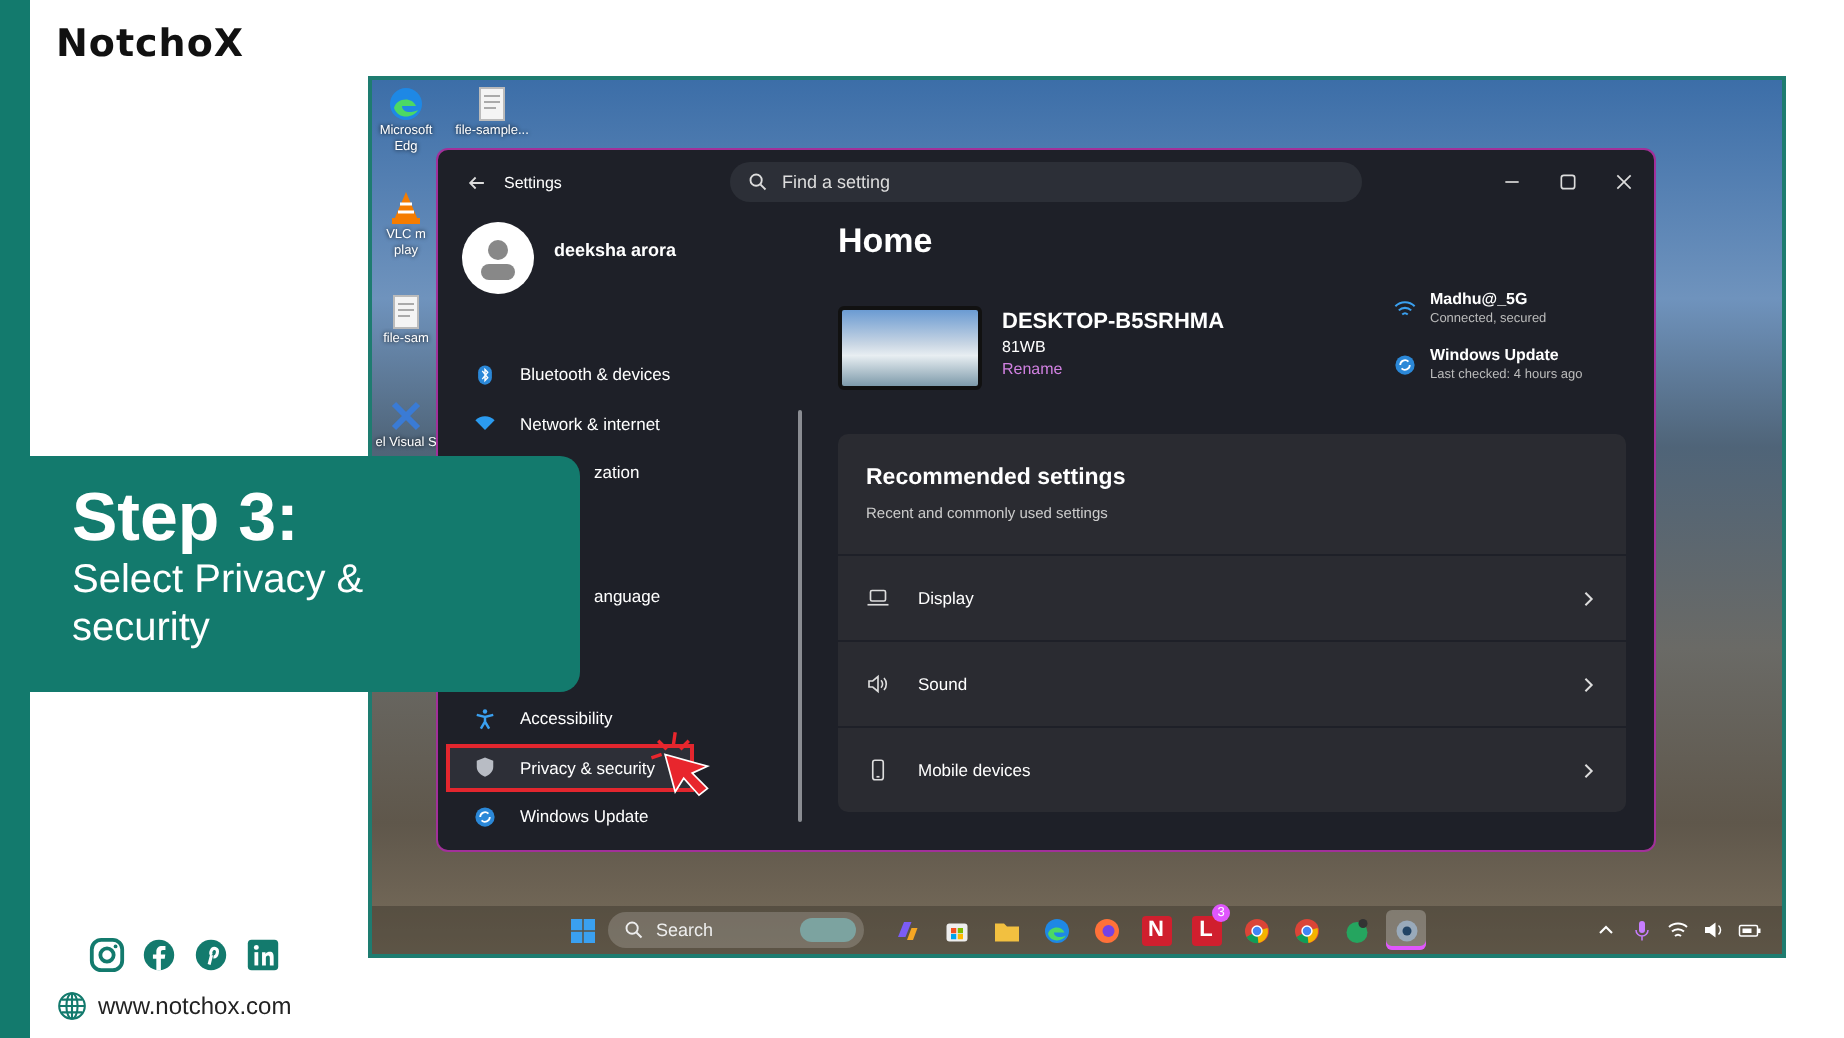 Image resolution: width=1844 pixels, height=1038 pixels. What do you see at coordinates (1025, 347) in the screenshot?
I see `device-model: 81WB` at bounding box center [1025, 347].